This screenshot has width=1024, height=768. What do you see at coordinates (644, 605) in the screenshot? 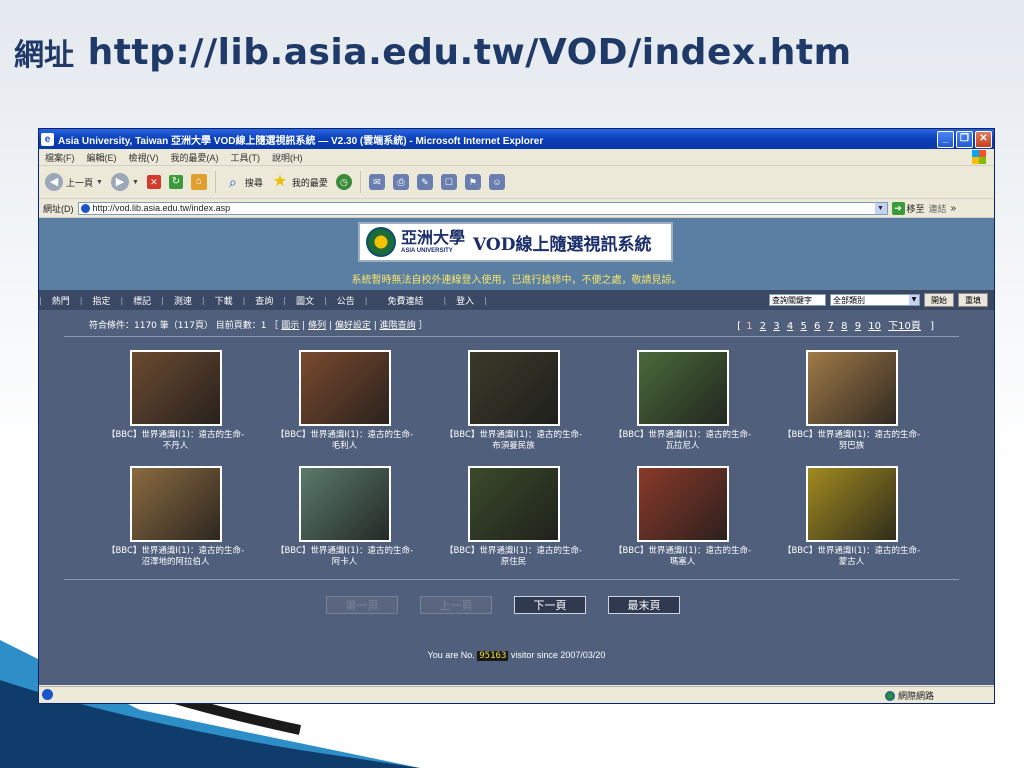
I see `last-page-button: 最末頁` at bounding box center [644, 605].